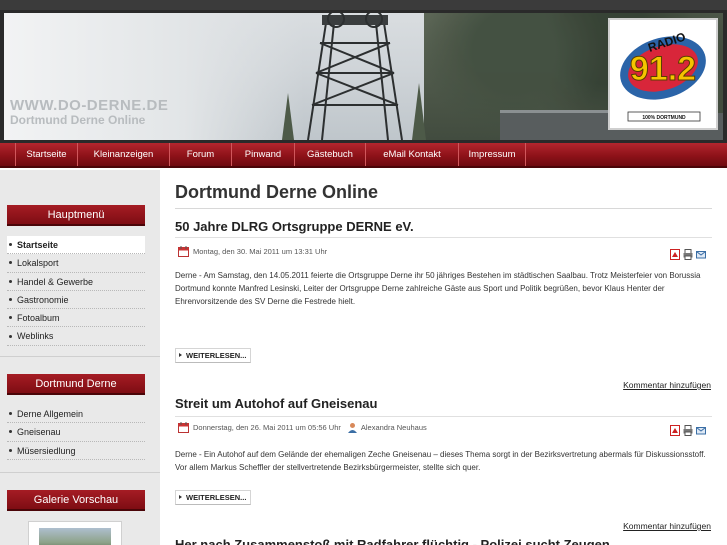 The image size is (727, 545). I want to click on sidebar-menu-title: Galerie Vorschau, so click(76, 500).